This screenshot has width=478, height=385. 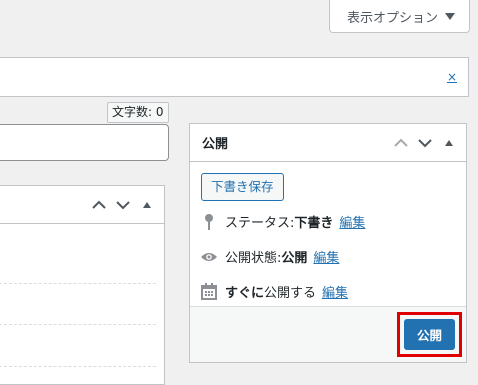 I want to click on pin-icon, so click(x=209, y=222).